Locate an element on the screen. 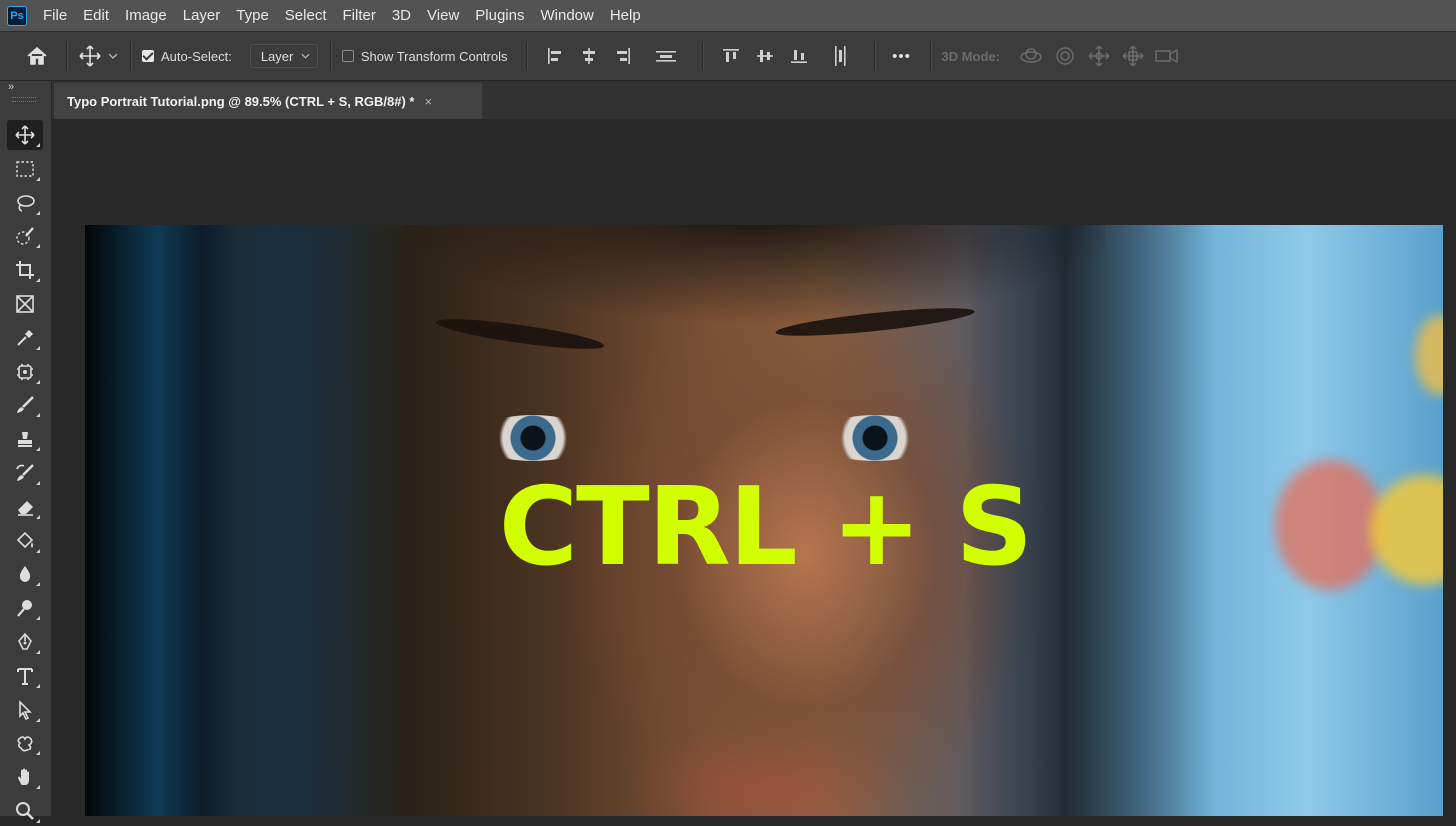 Image resolution: width=1456 pixels, height=826 pixels. dodge-tool is located at coordinates (25, 608).